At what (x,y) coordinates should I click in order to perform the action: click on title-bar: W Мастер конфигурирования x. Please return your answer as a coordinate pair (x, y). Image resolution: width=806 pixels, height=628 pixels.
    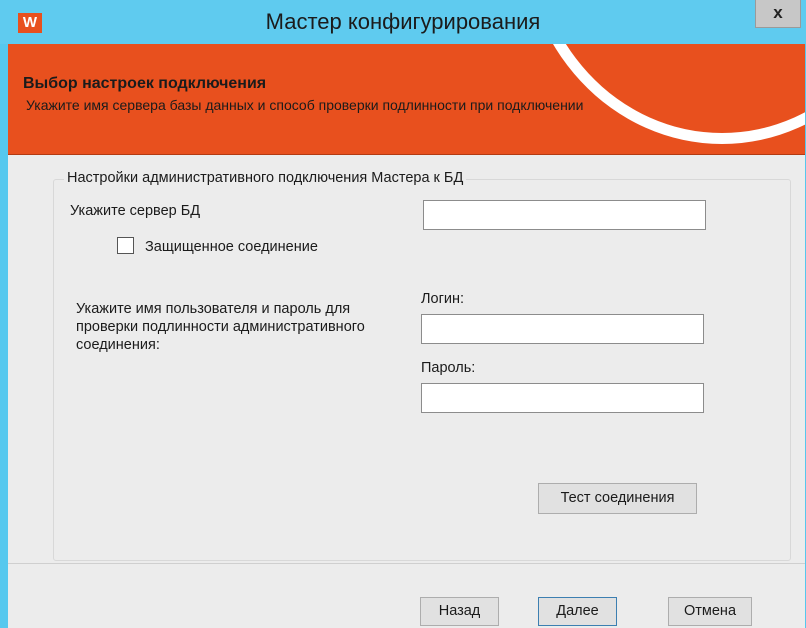
    Looking at the image, I should click on (403, 22).